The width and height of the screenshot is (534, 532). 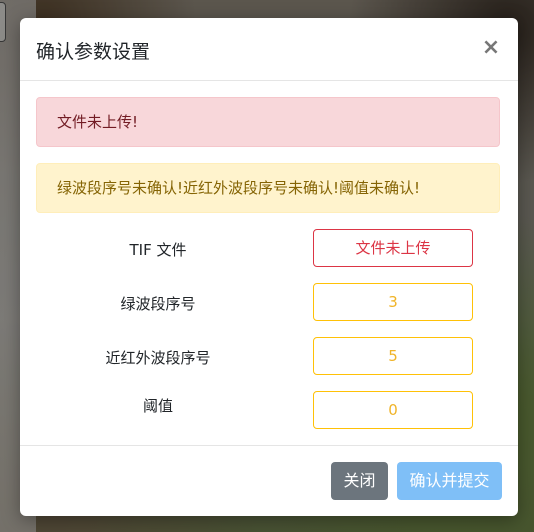 What do you see at coordinates (393, 302) in the screenshot?
I see `green-band-value: 3` at bounding box center [393, 302].